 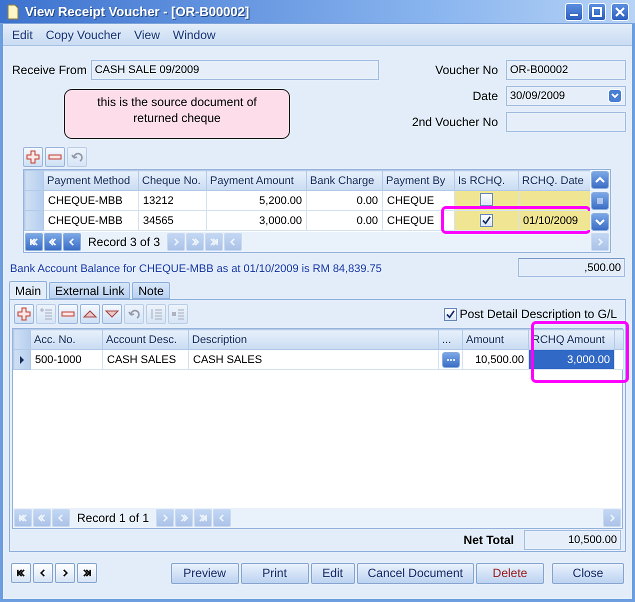 I want to click on net-total-field: 10,500.00, so click(x=572, y=540).